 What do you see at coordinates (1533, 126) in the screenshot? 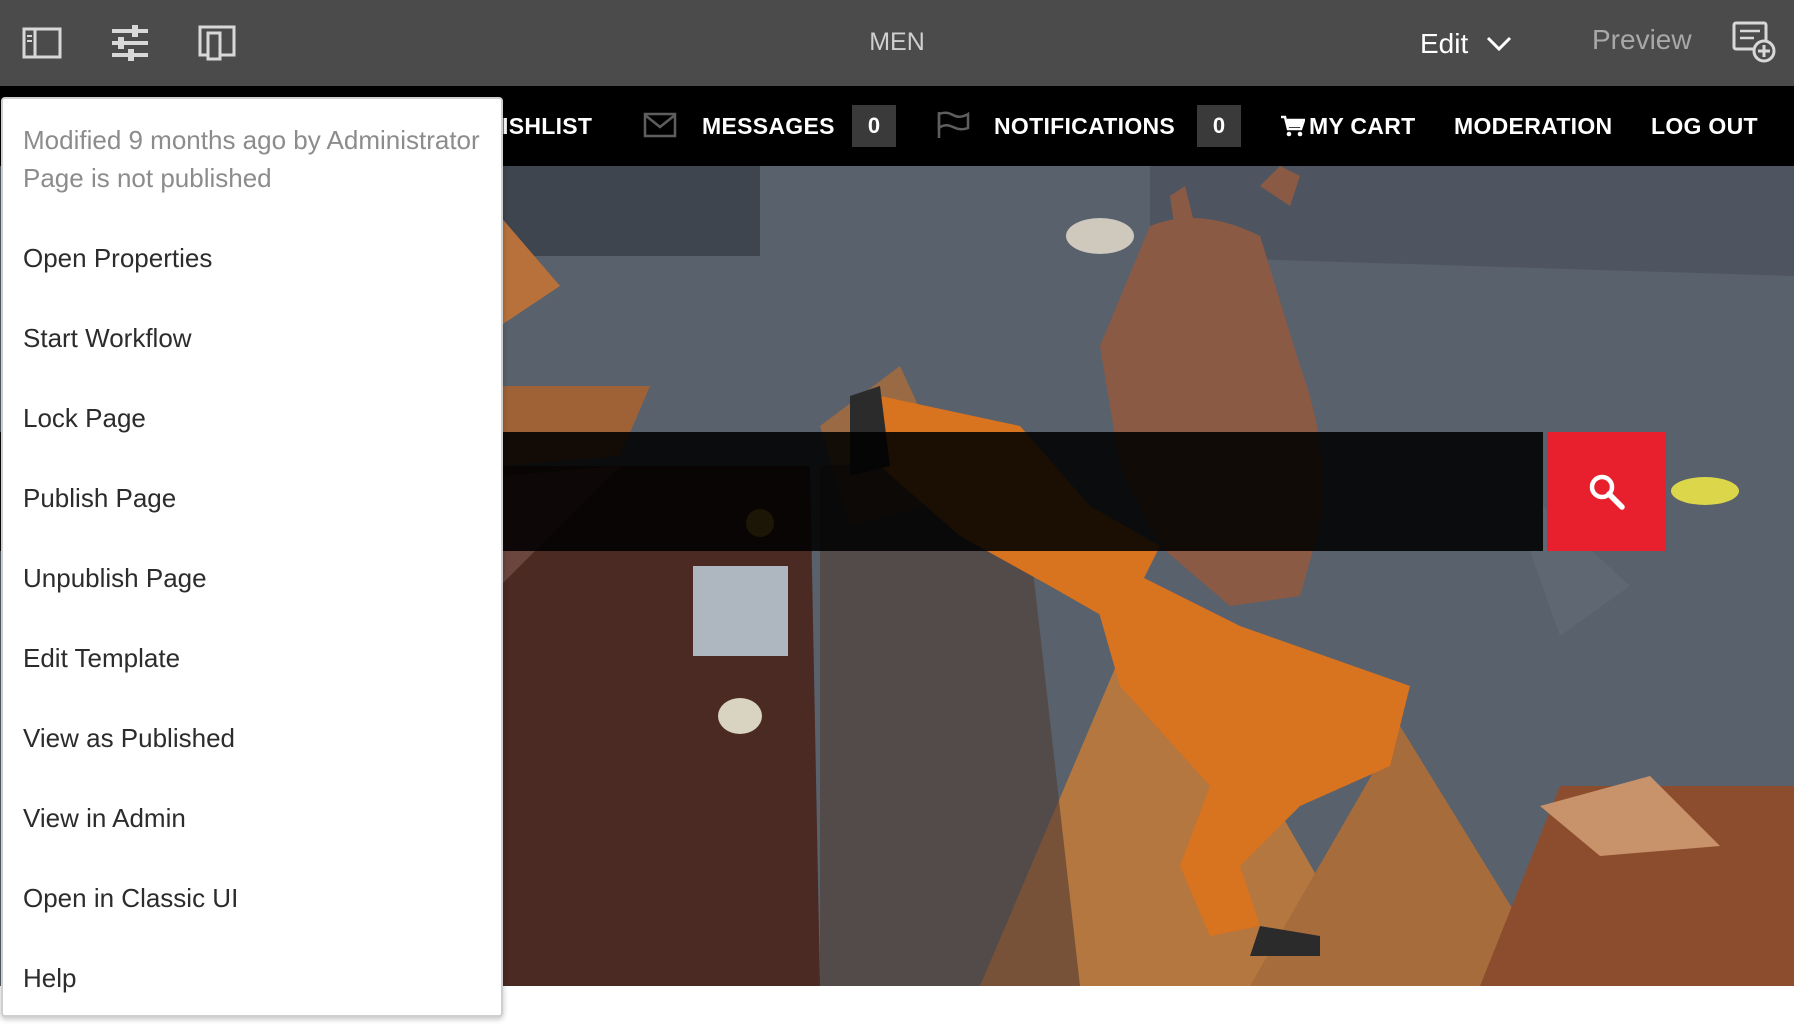
I see `nav-moderation: MODERATION` at bounding box center [1533, 126].